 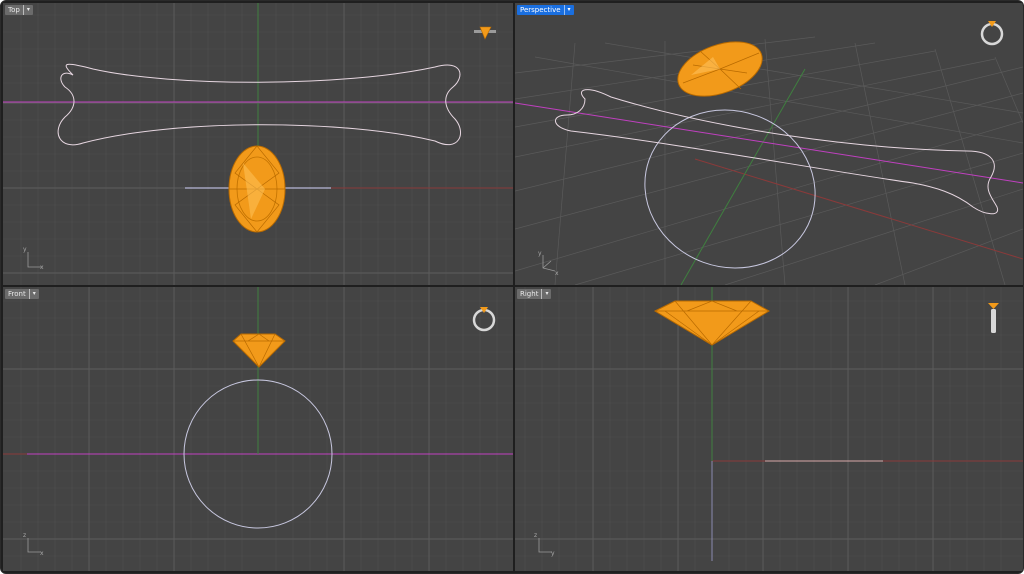 I want to click on viewport-top-title: Top, so click(x=14, y=10).